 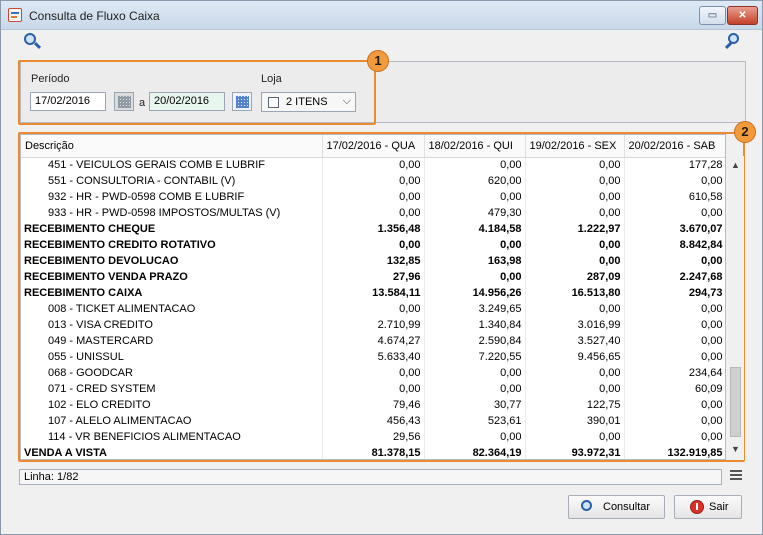 What do you see at coordinates (68, 101) in the screenshot?
I see `date-from-field: 17/02/2016` at bounding box center [68, 101].